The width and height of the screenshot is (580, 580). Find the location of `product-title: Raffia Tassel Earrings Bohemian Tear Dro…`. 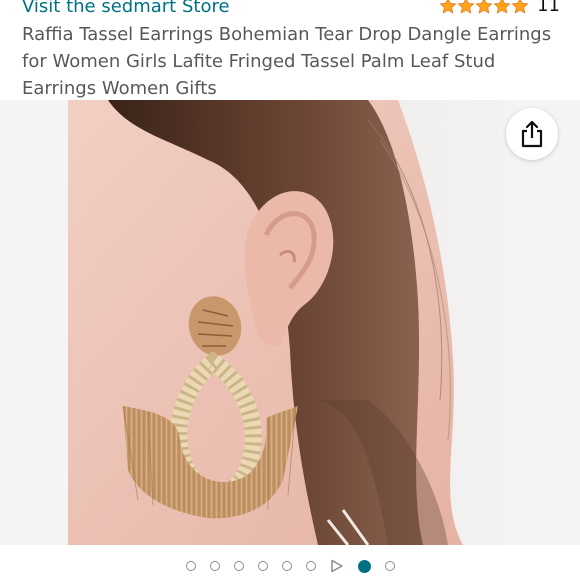

product-title: Raffia Tassel Earrings Bohemian Tear Dro… is located at coordinates (287, 61).